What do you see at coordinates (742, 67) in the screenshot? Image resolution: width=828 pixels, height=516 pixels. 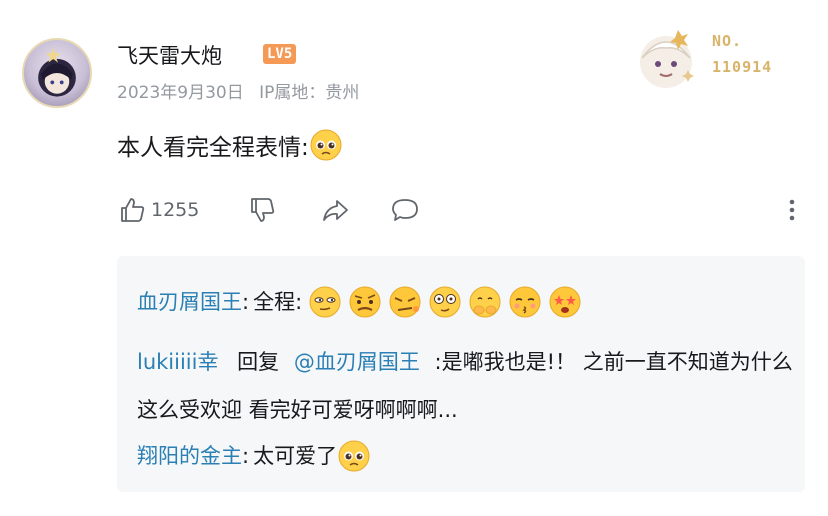 I see `fan-card-number: 110914` at bounding box center [742, 67].